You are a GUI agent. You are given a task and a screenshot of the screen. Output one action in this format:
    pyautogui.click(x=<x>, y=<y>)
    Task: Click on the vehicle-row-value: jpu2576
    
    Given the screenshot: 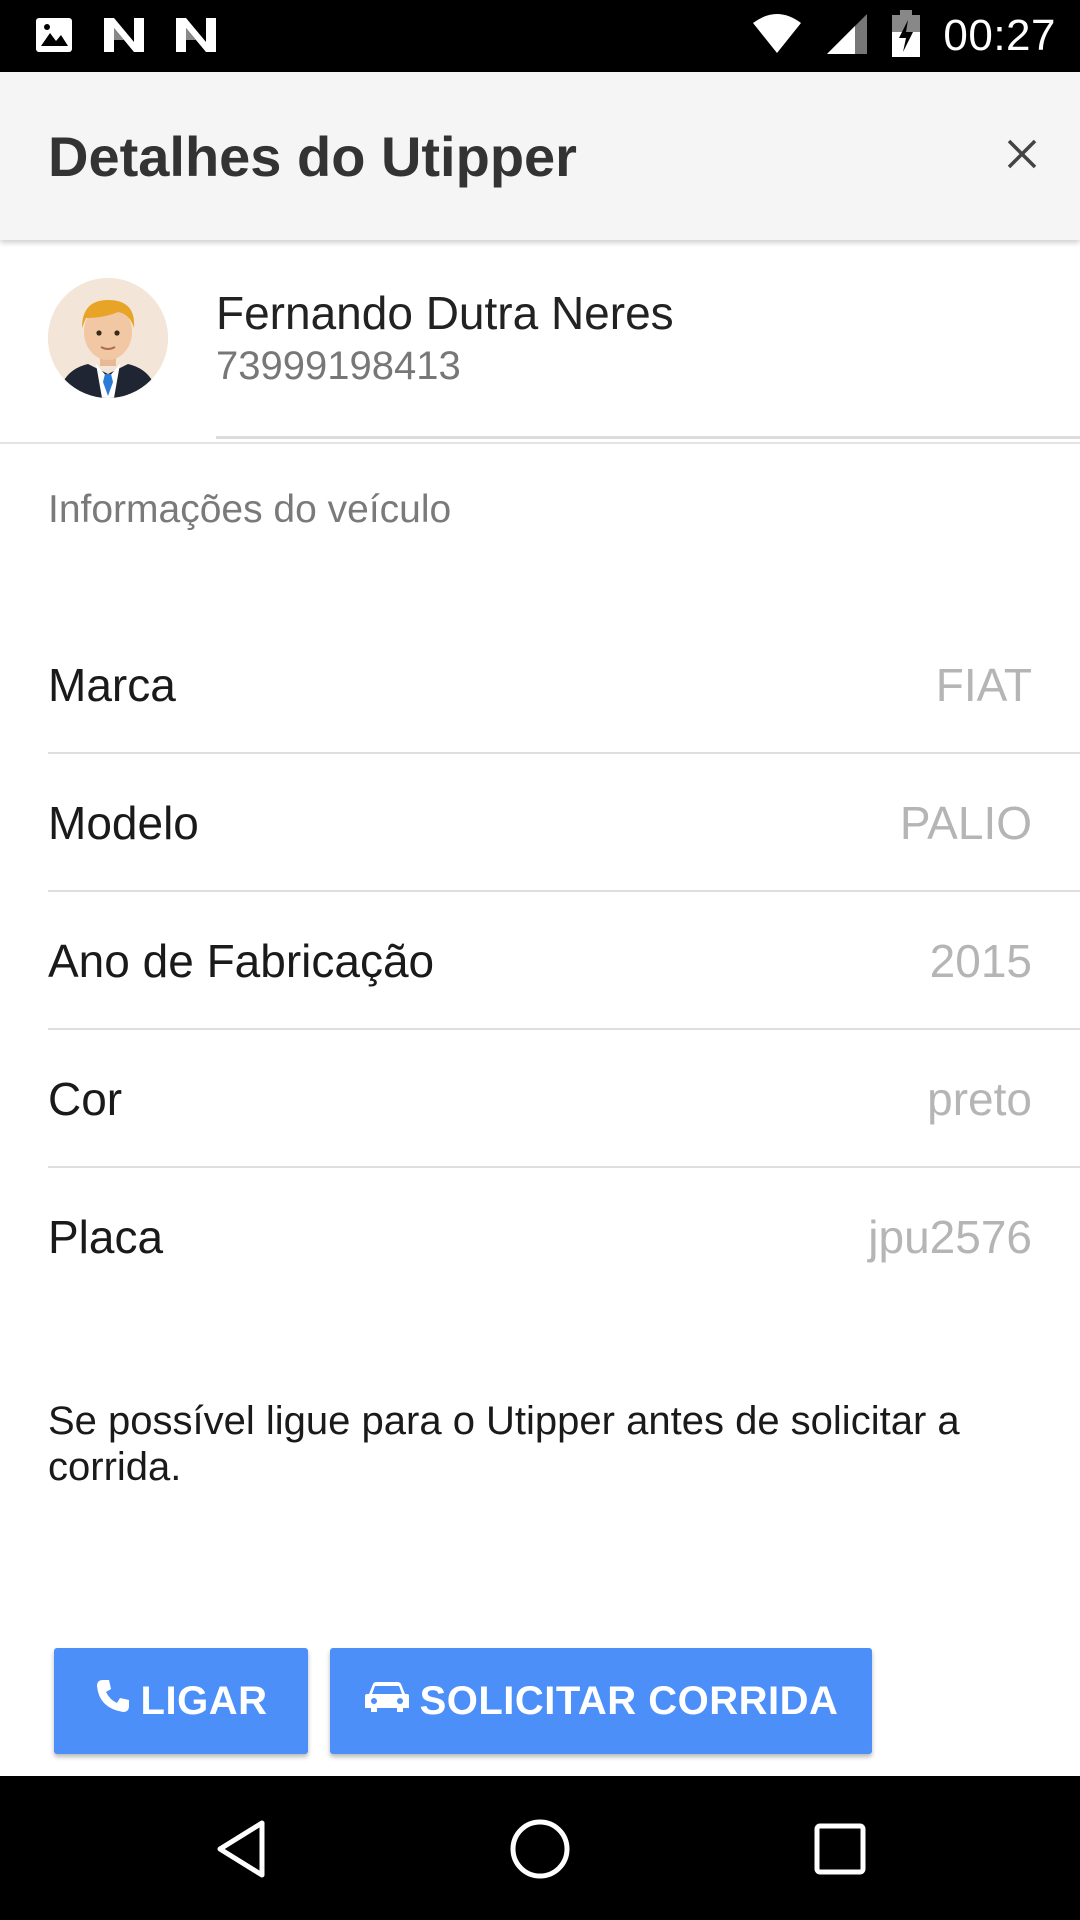 What is the action you would take?
    pyautogui.click(x=950, y=1237)
    